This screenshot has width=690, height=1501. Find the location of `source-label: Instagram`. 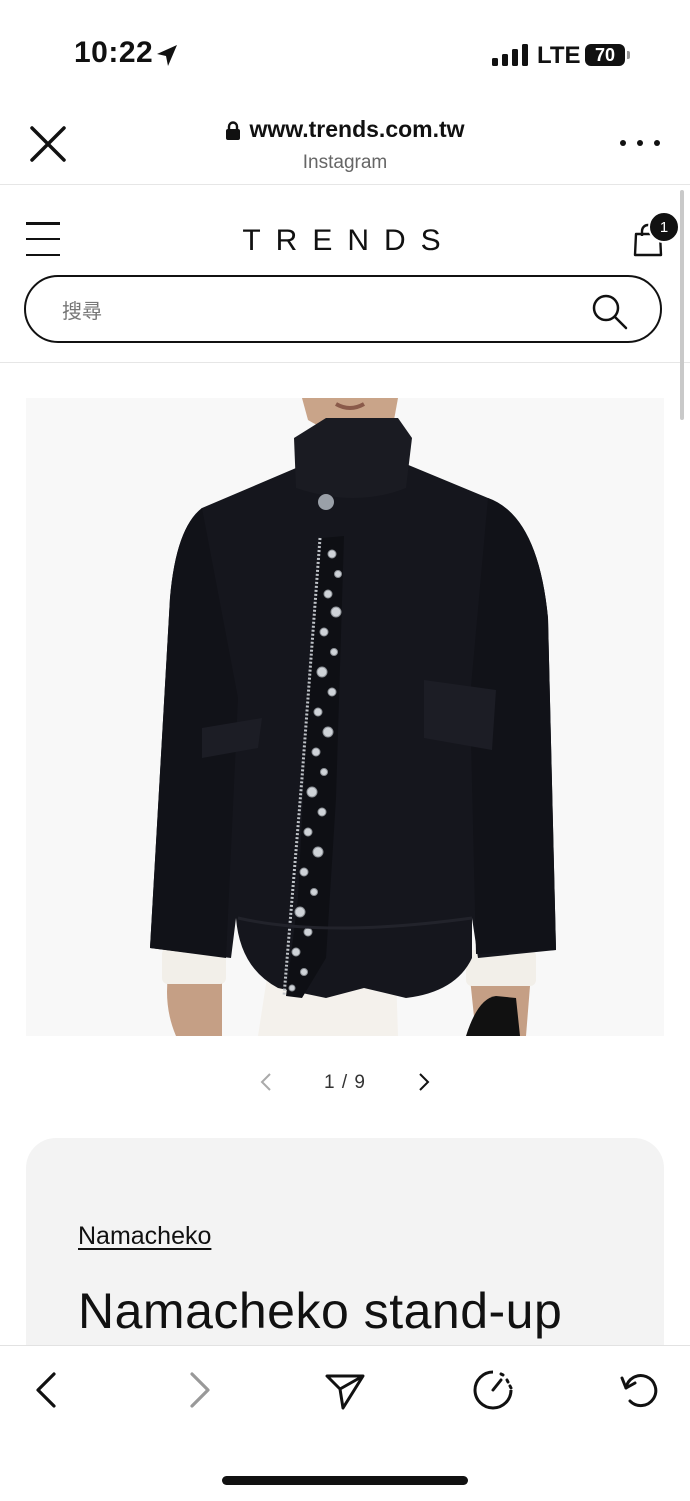

source-label: Instagram is located at coordinates (345, 162).